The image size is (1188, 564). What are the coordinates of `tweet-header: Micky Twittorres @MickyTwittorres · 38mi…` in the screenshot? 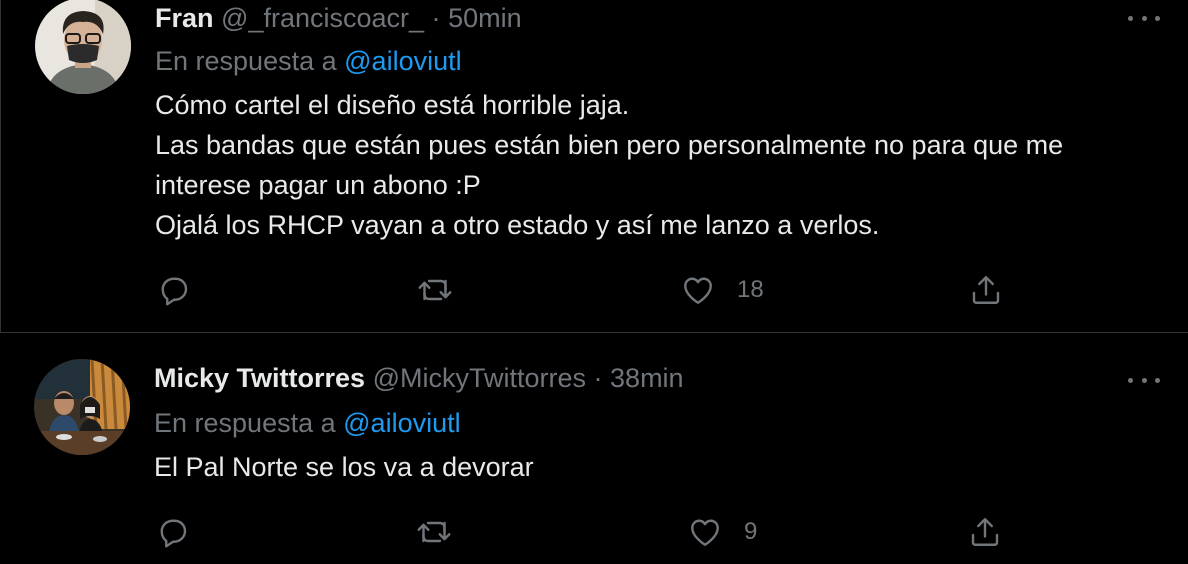 It's located at (419, 378).